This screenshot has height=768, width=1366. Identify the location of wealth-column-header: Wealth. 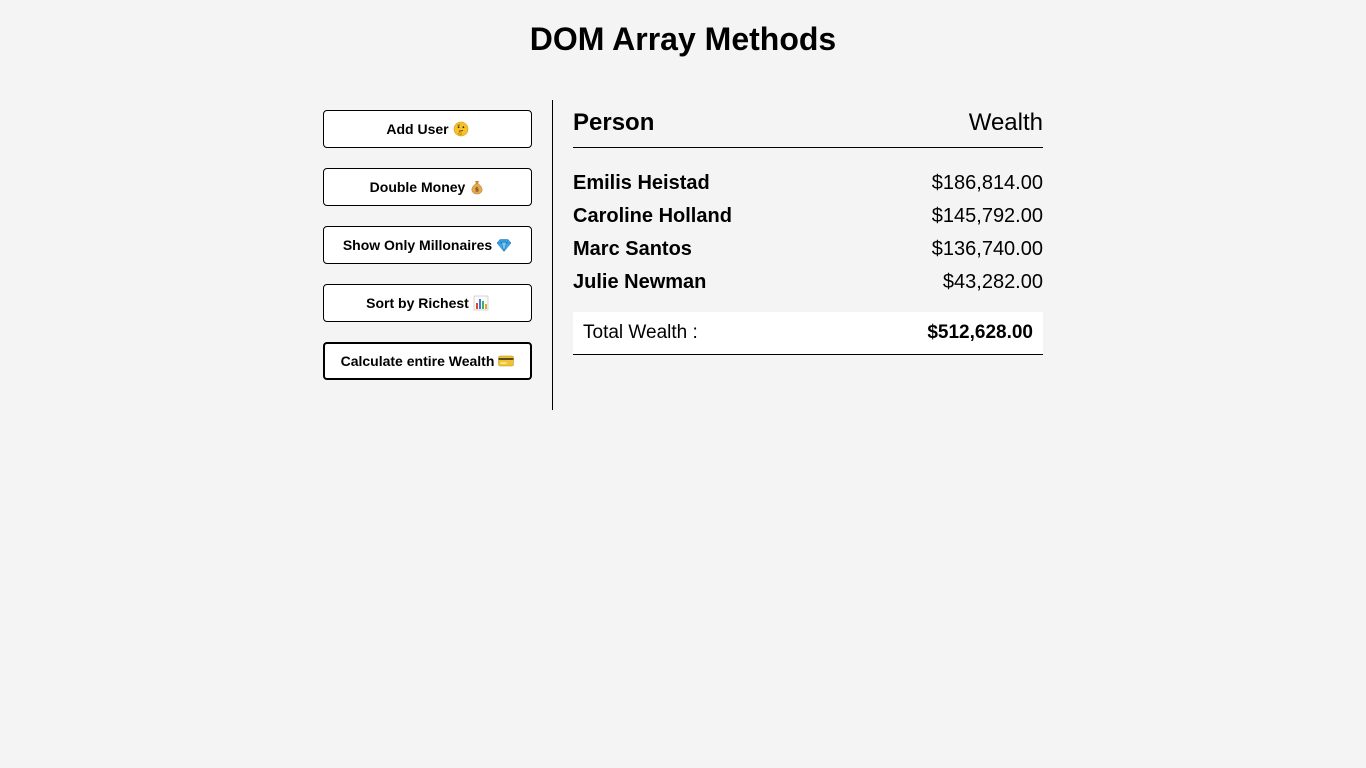
(1005, 122).